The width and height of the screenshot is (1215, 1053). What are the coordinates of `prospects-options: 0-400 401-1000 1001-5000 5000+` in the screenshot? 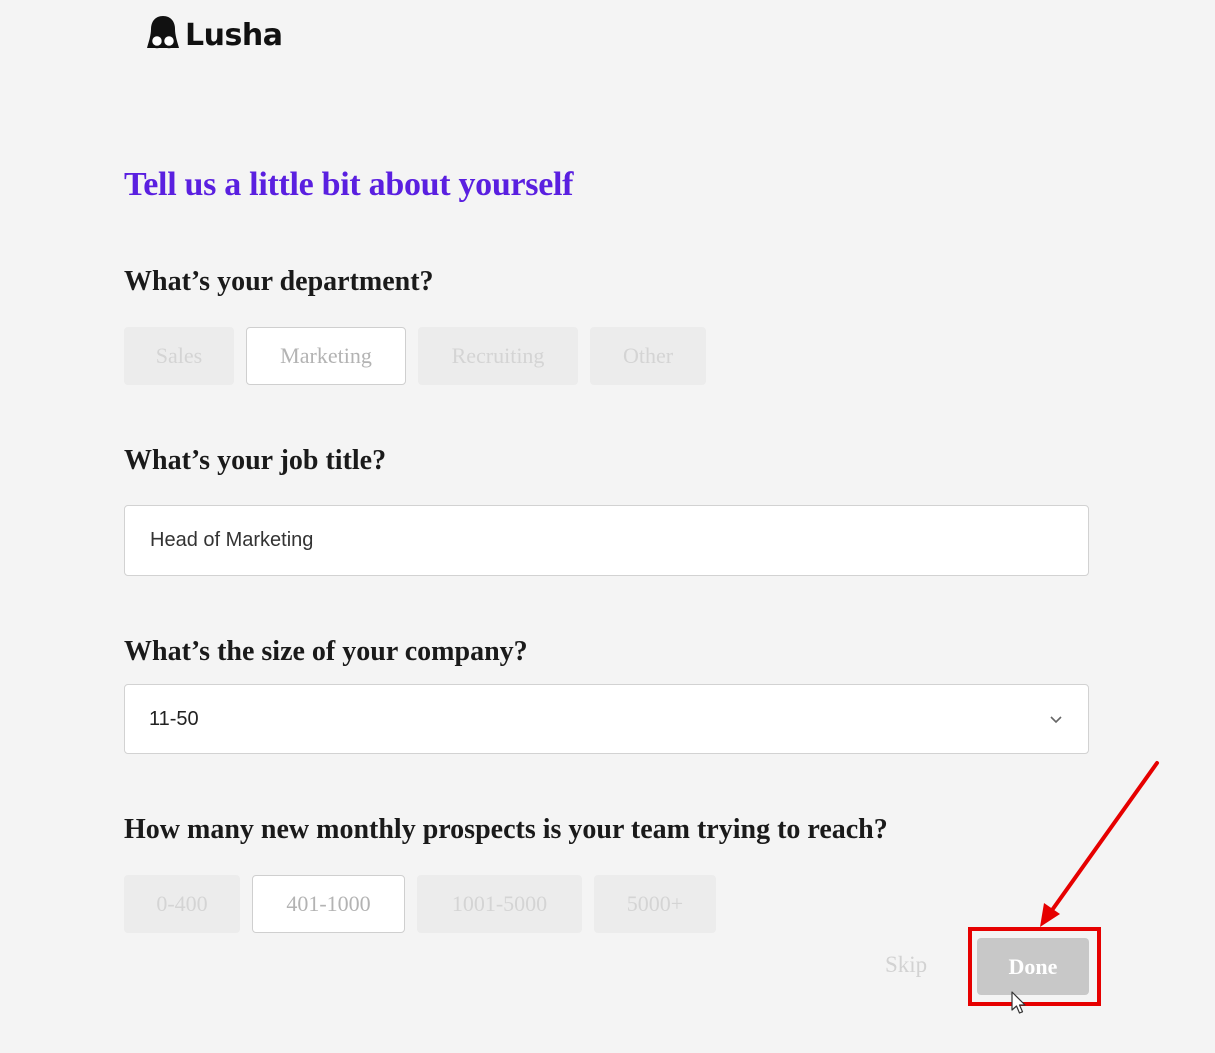 It's located at (420, 904).